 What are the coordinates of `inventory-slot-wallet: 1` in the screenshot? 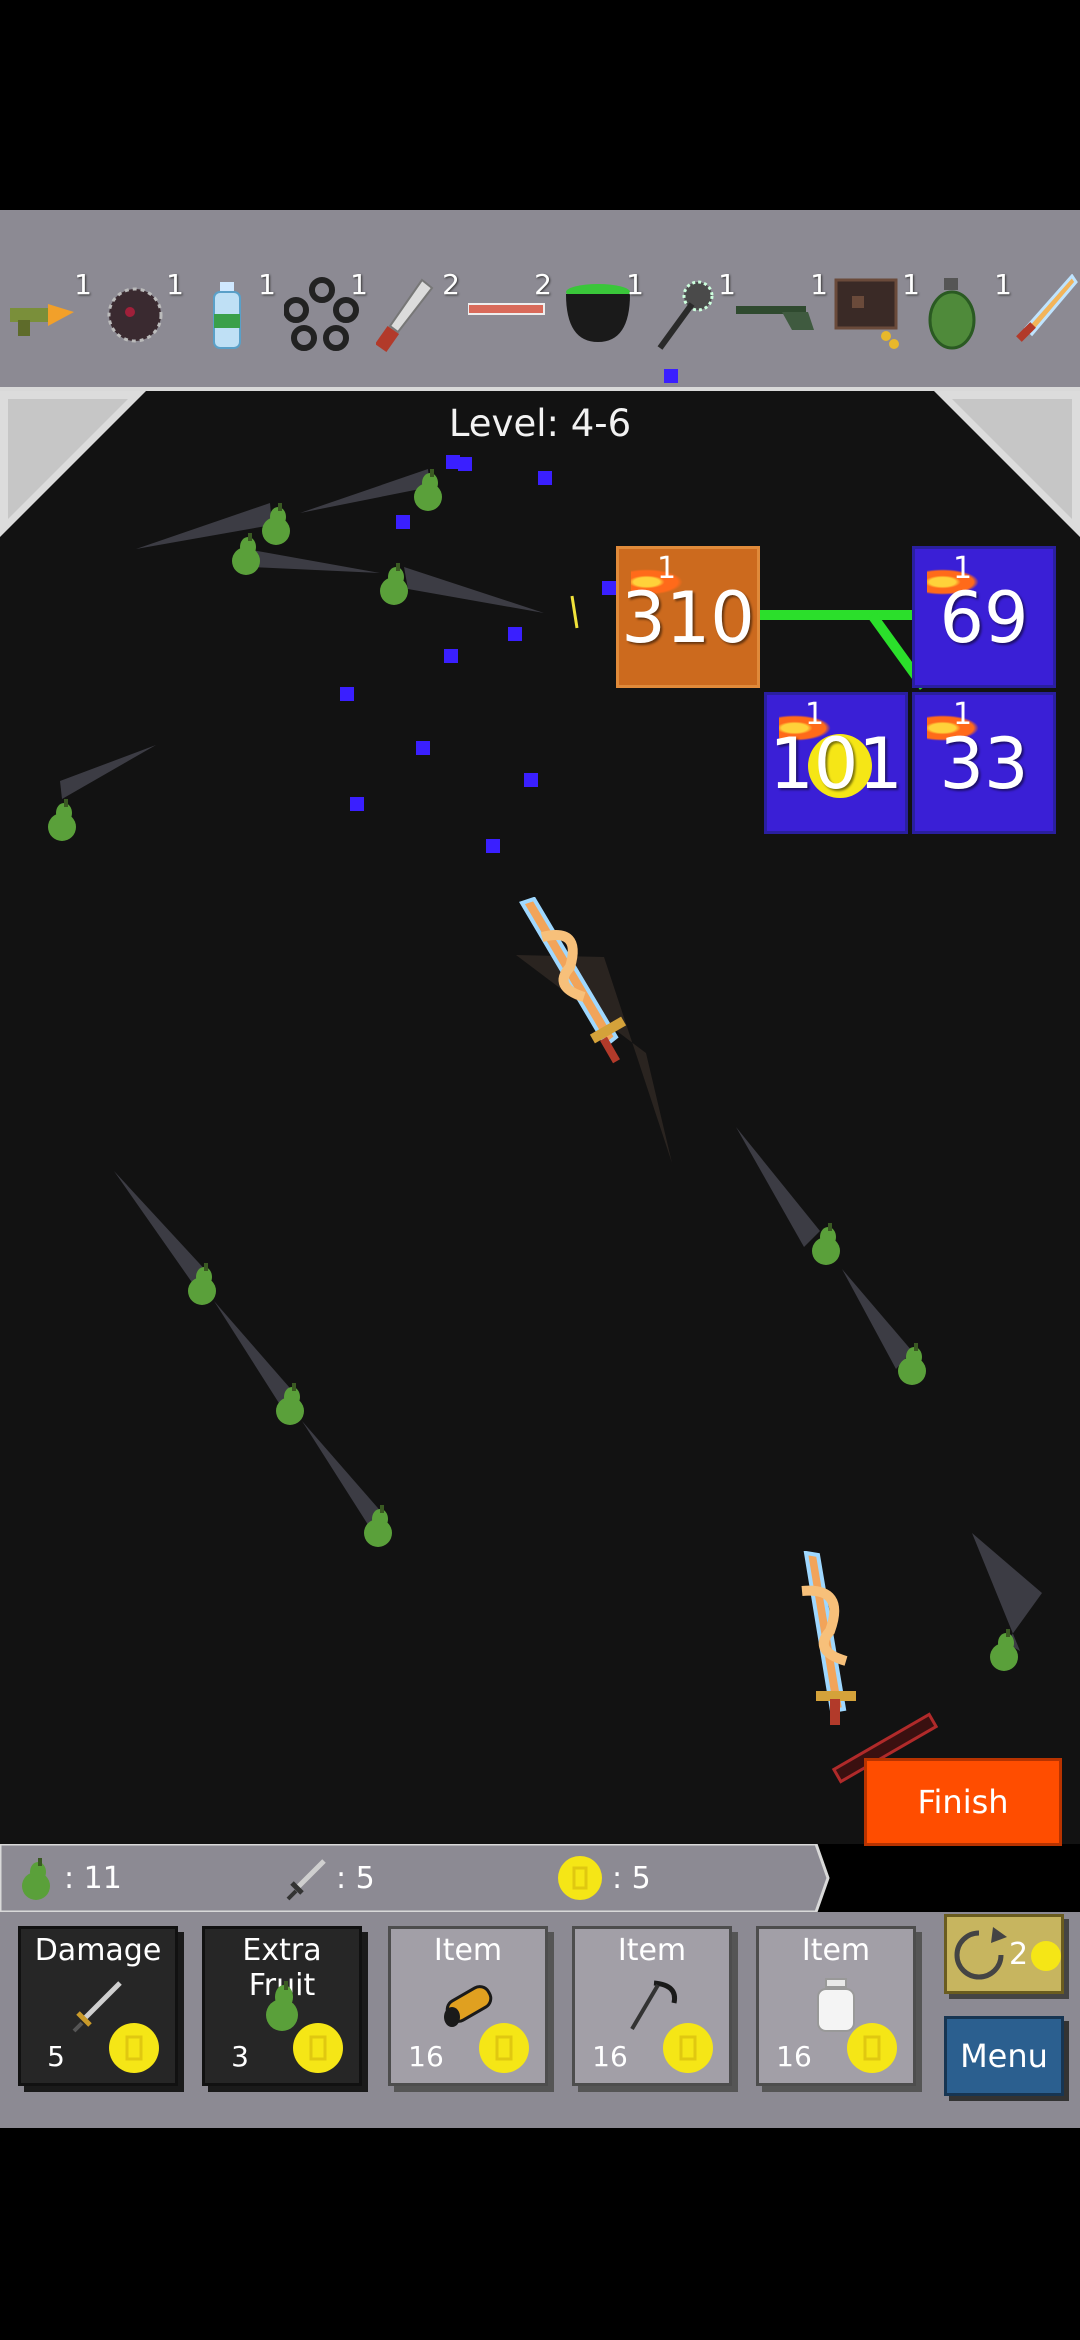 It's located at (874, 294).